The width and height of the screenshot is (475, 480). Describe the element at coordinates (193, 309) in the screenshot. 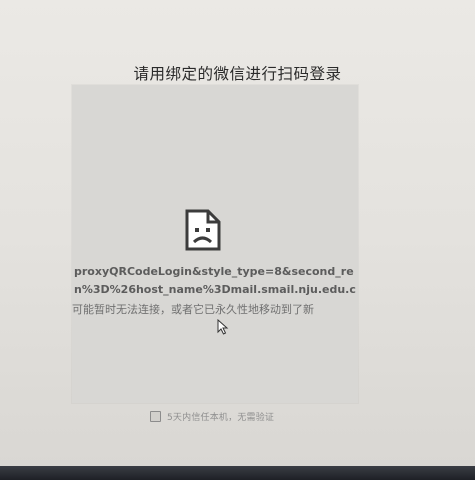

I see `error-message: 可能暂时无法连接，或者它已永久性地移动到了新` at that location.